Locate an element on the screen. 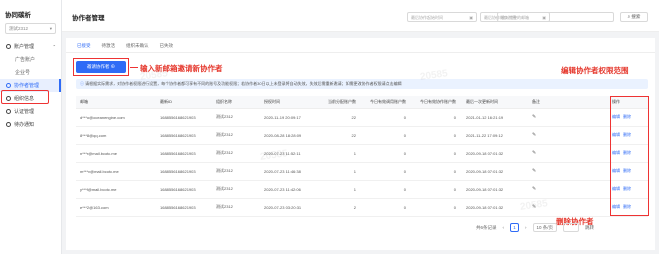 The width and height of the screenshot is (659, 254). cell-email: y***f@mail.bcotc.me is located at coordinates (116, 189).